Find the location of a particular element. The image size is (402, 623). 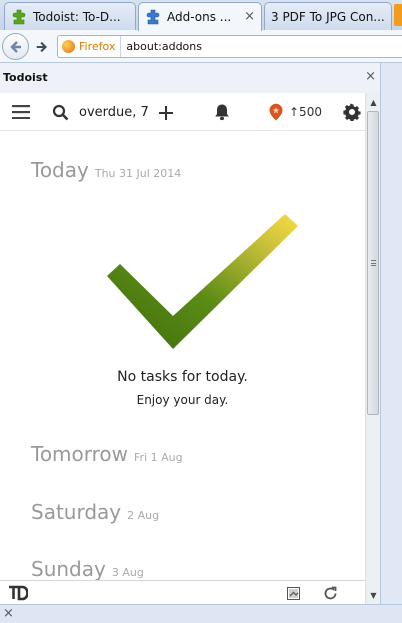

notifications-bell-icon is located at coordinates (222, 112).